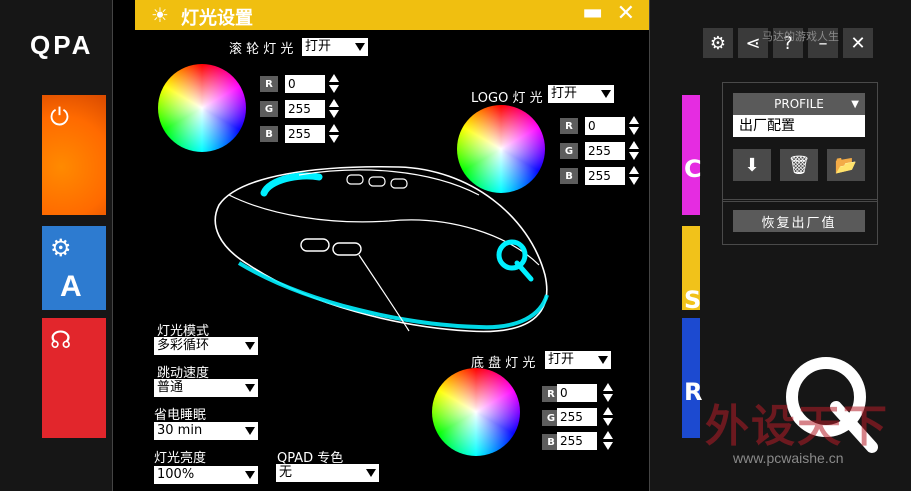  Describe the element at coordinates (183, 345) in the screenshot. I see `light-mode-value: 多彩循环` at that location.